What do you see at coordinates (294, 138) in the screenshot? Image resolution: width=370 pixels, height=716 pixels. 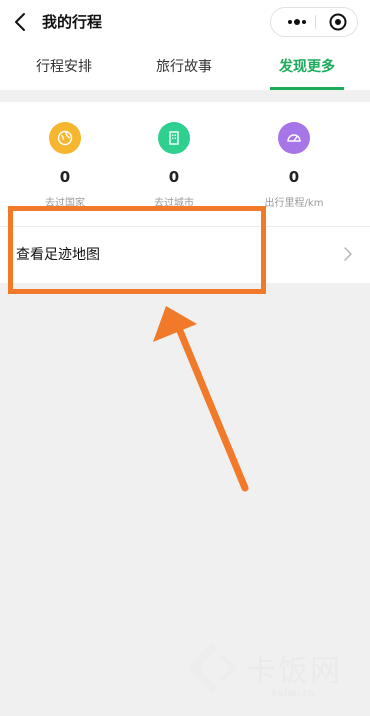 I see `speedometer-icon` at bounding box center [294, 138].